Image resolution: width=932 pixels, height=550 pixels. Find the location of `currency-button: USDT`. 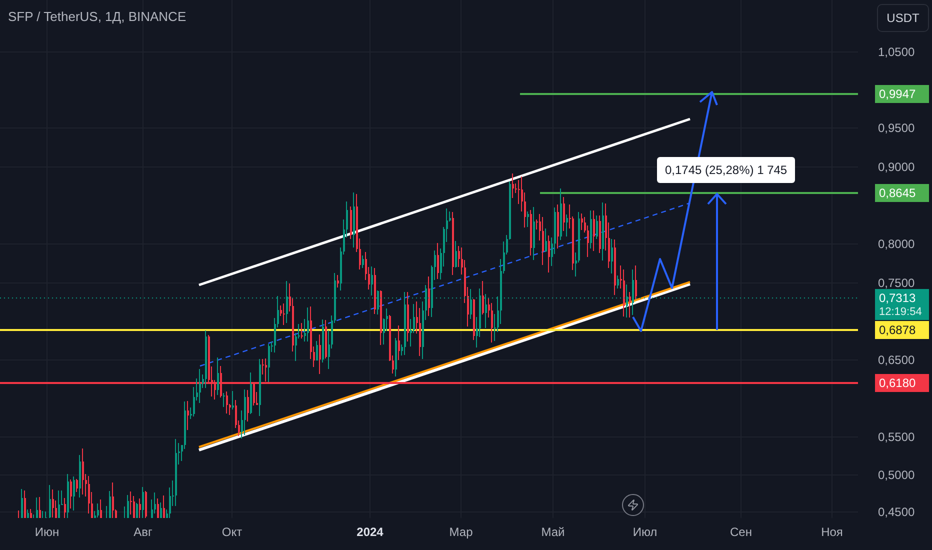

currency-button: USDT is located at coordinates (903, 18).